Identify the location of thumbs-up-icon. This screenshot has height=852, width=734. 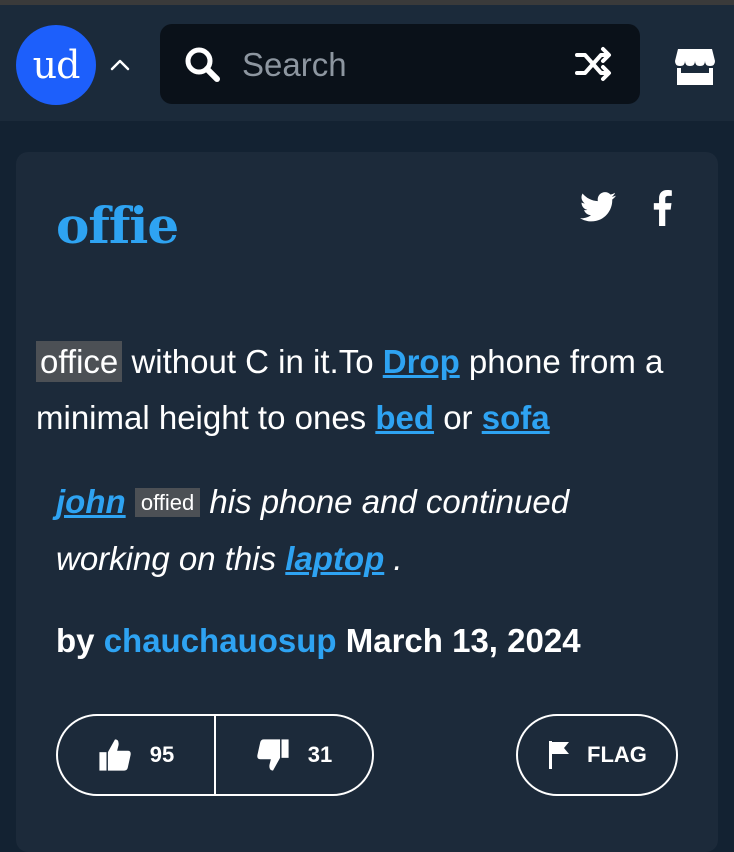
(115, 755).